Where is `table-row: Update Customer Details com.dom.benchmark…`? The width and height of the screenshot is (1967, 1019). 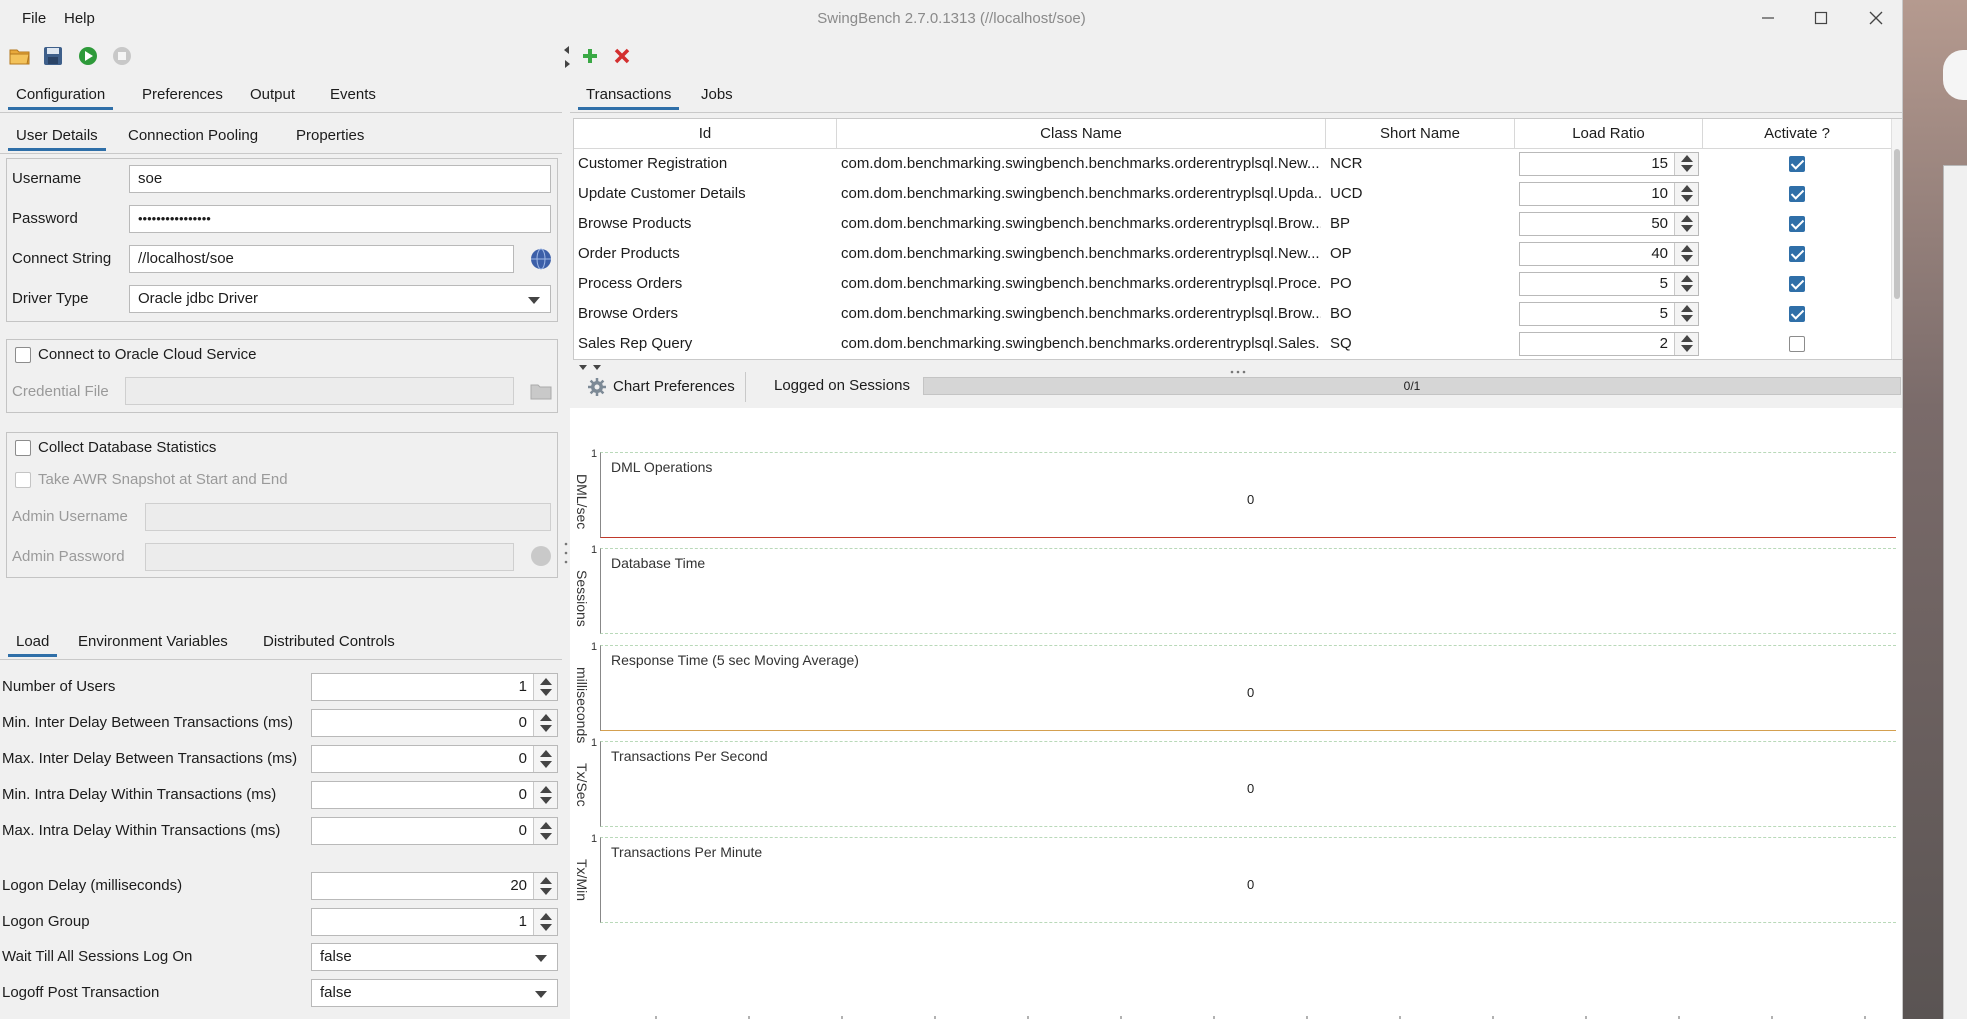
table-row: Update Customer Details com.dom.benchmark… is located at coordinates (1232, 194).